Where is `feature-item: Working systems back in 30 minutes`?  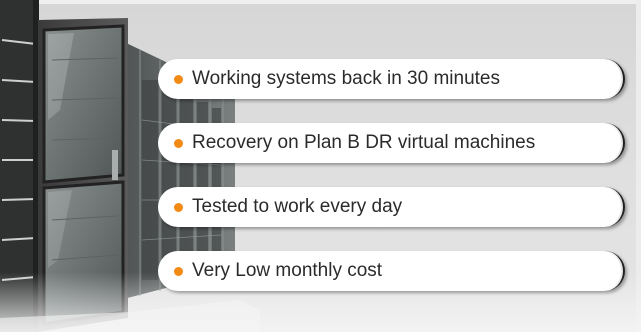
feature-item: Working systems back in 30 minutes is located at coordinates (391, 79).